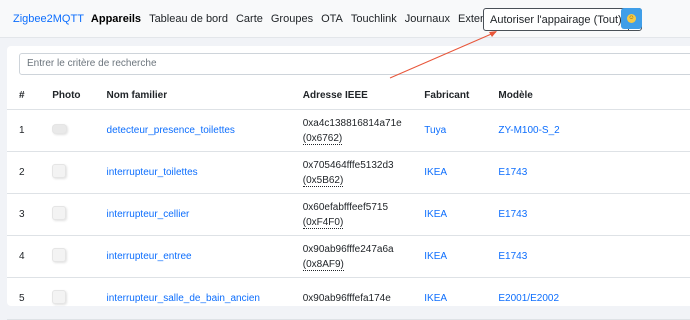 This screenshot has height=320, width=690. What do you see at coordinates (348, 249) in the screenshot?
I see `ieee-address: 0x90ab96fffe247a6a` at bounding box center [348, 249].